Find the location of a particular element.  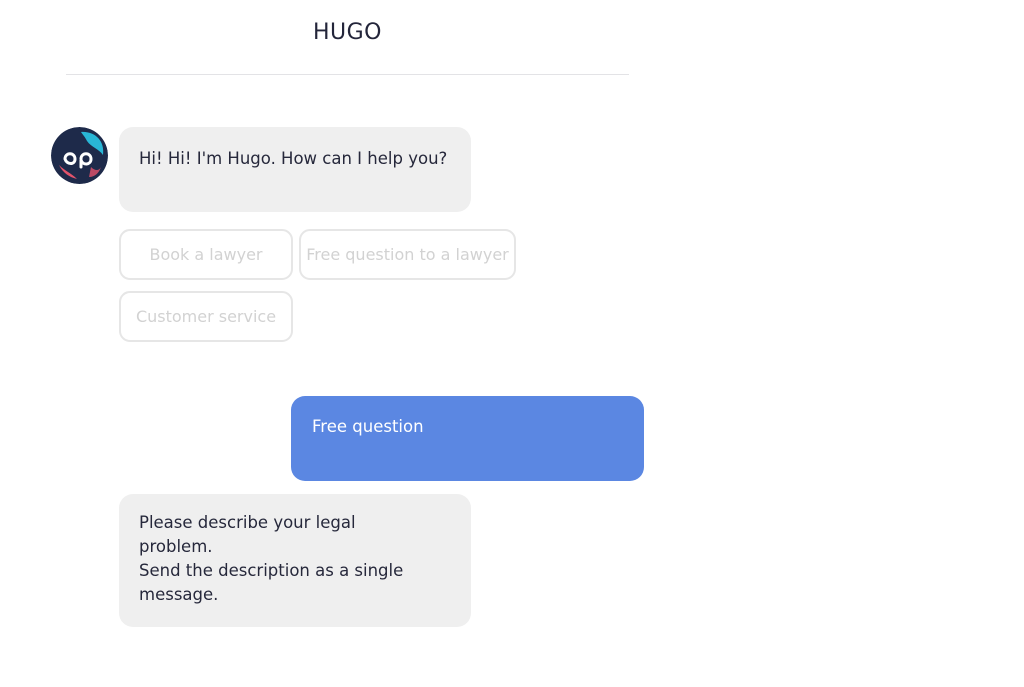

bot-avatar is located at coordinates (79, 155).